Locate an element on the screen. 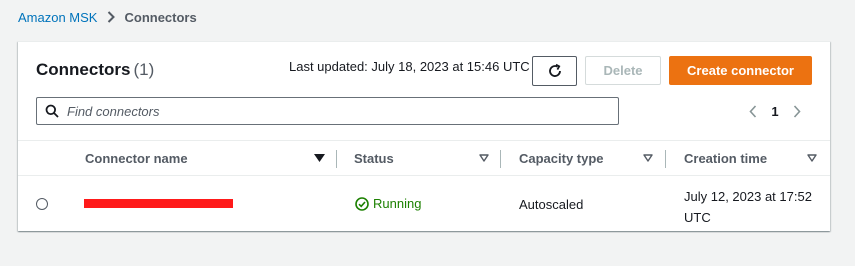 This screenshot has width=855, height=266. column-label: Creation time is located at coordinates (726, 158).